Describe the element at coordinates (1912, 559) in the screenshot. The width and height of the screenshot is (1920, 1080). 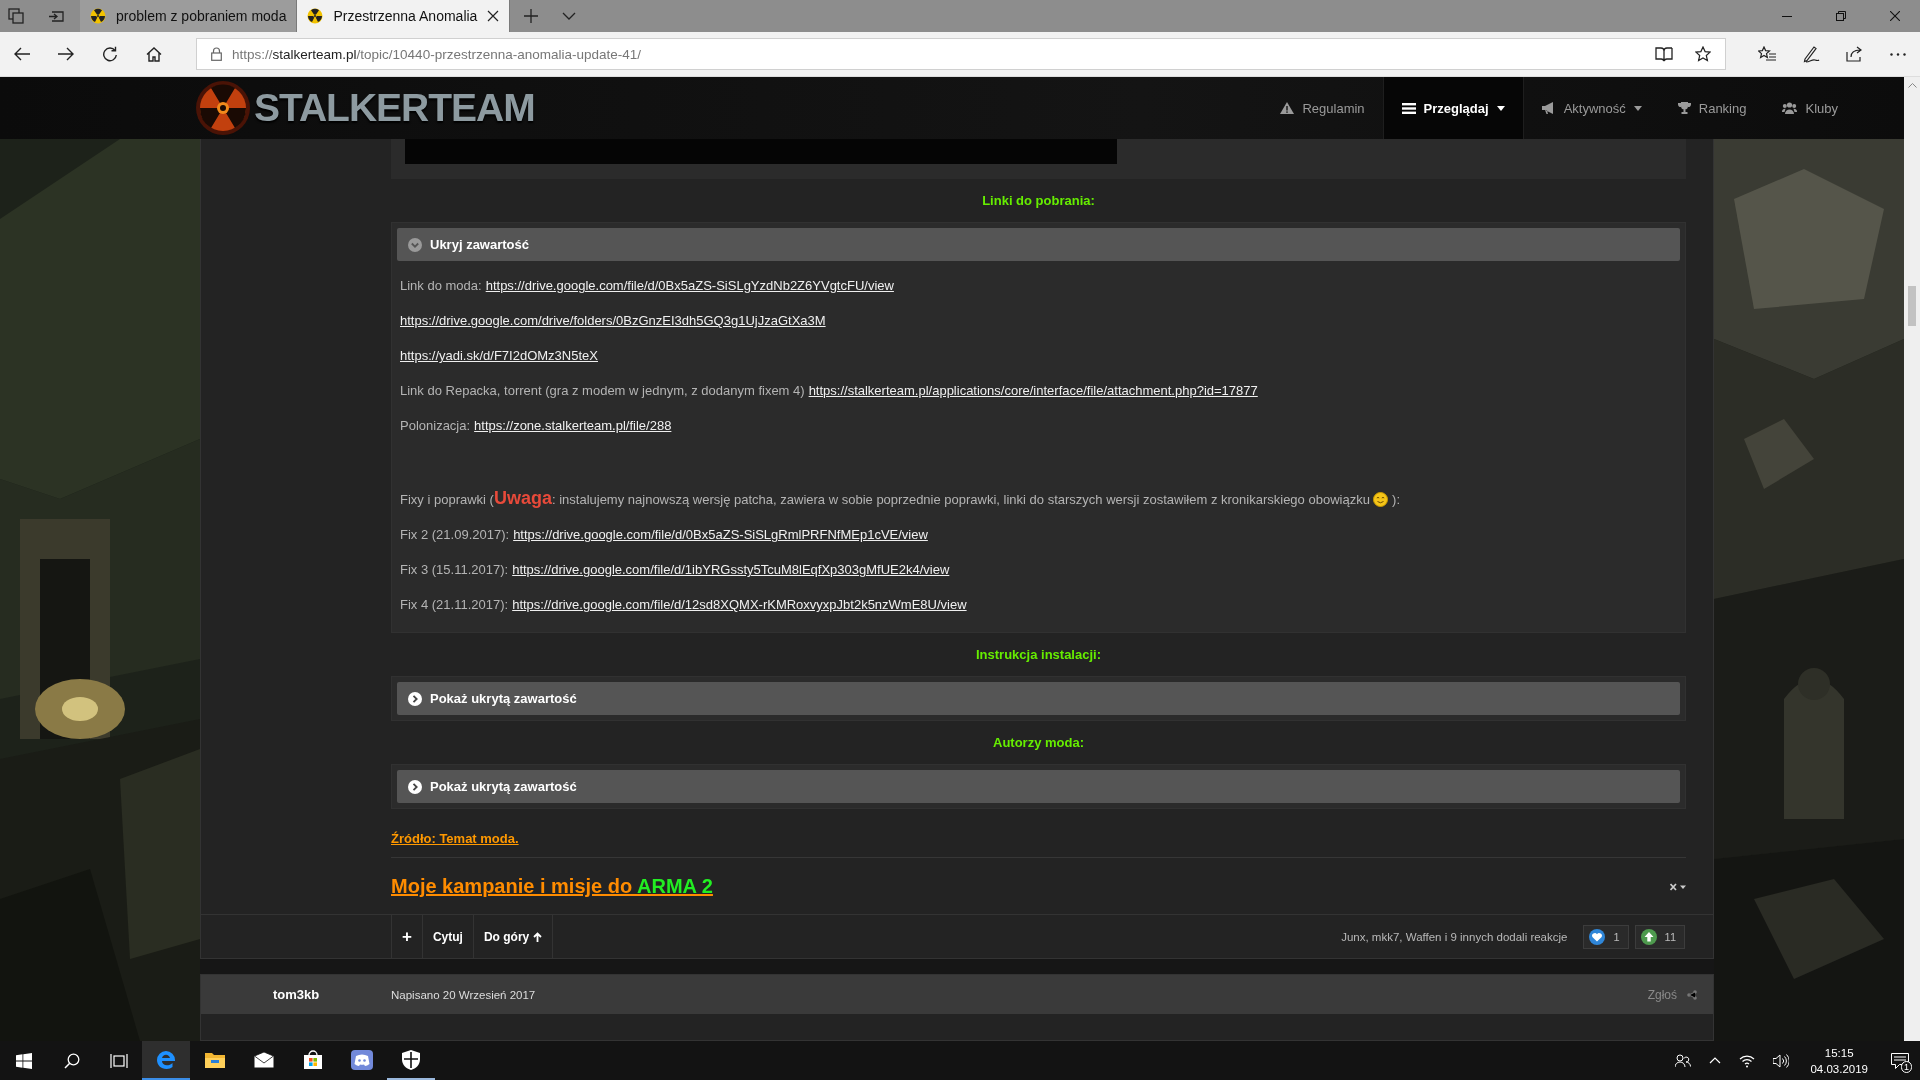
I see `scrollbar` at that location.